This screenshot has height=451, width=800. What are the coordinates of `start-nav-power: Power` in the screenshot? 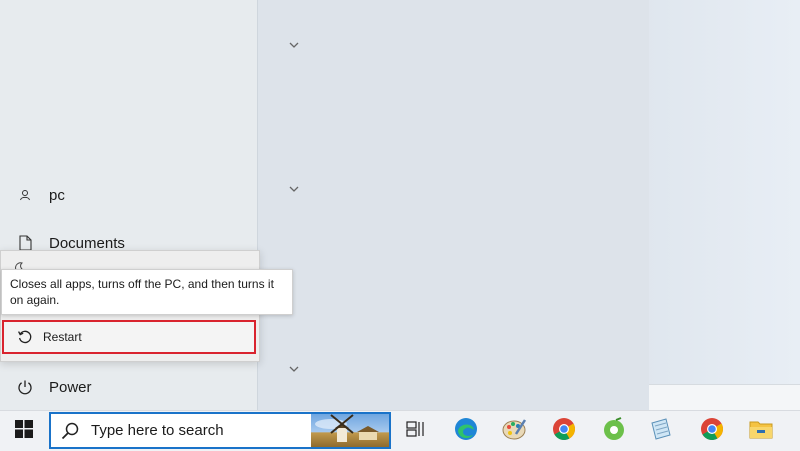 It's located at (52, 387).